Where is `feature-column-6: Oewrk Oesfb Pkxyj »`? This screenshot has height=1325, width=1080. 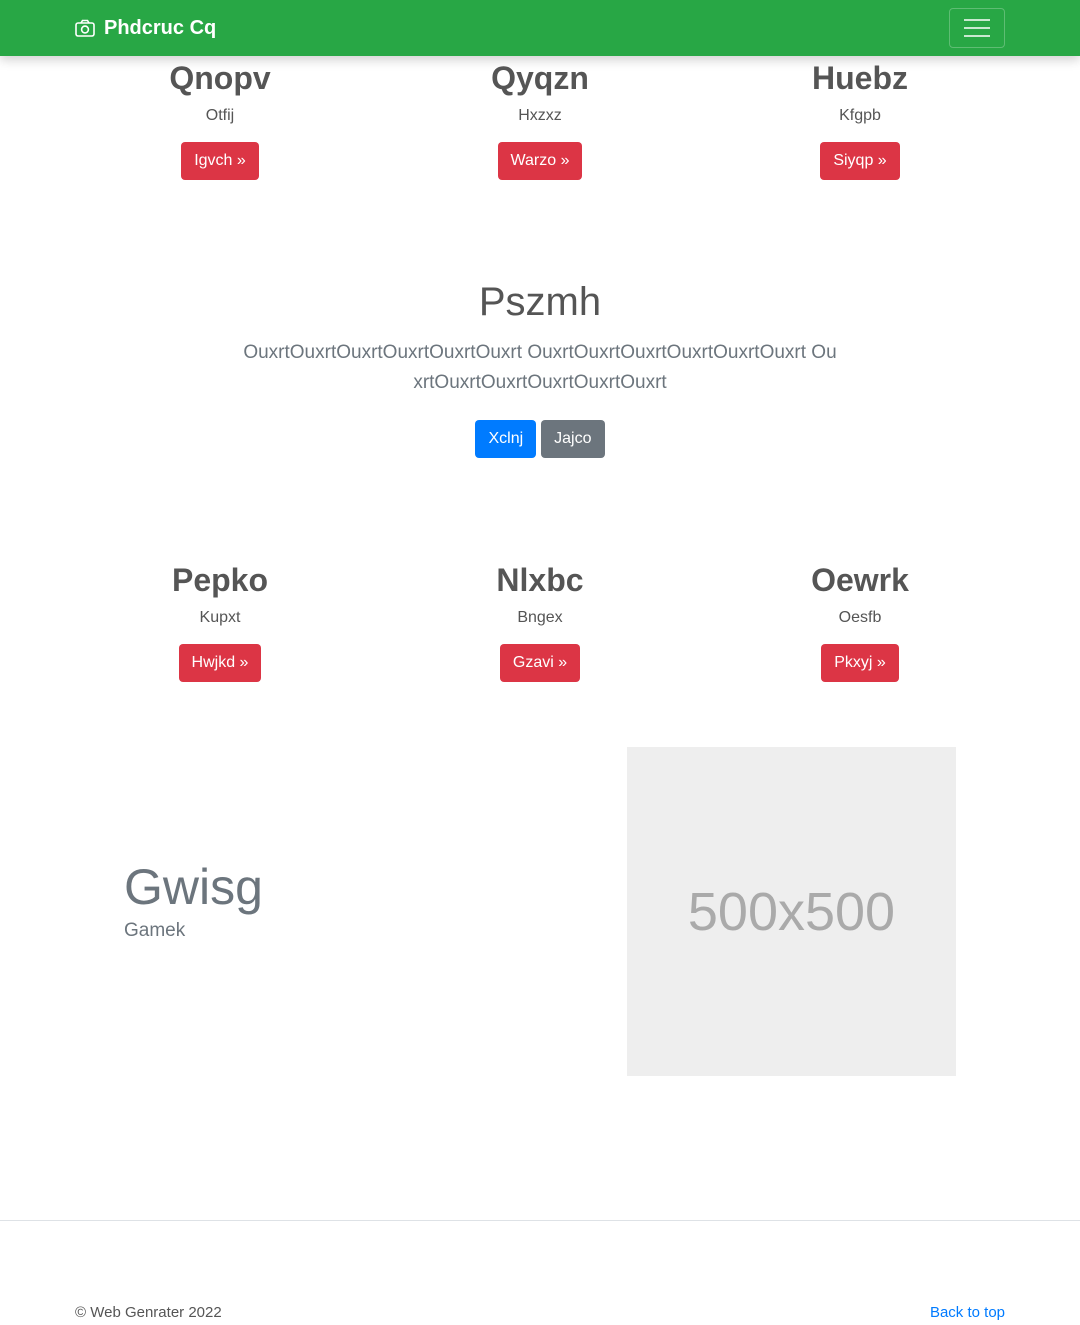 feature-column-6: Oewrk Oesfb Pkxyj » is located at coordinates (860, 621).